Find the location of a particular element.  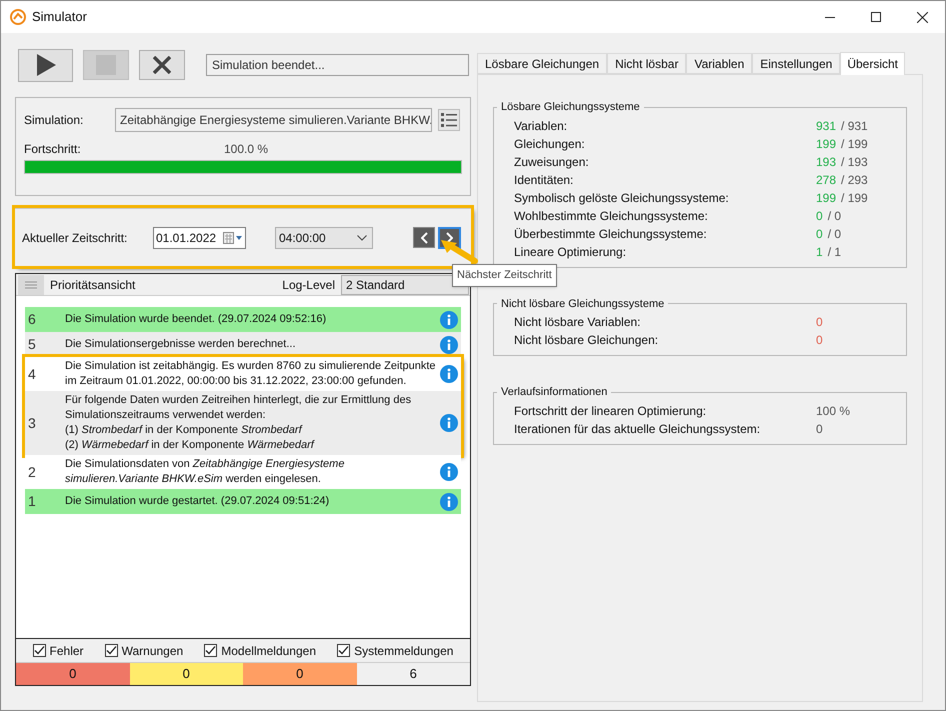

group-title: Verlaufsinformationen is located at coordinates (554, 392).